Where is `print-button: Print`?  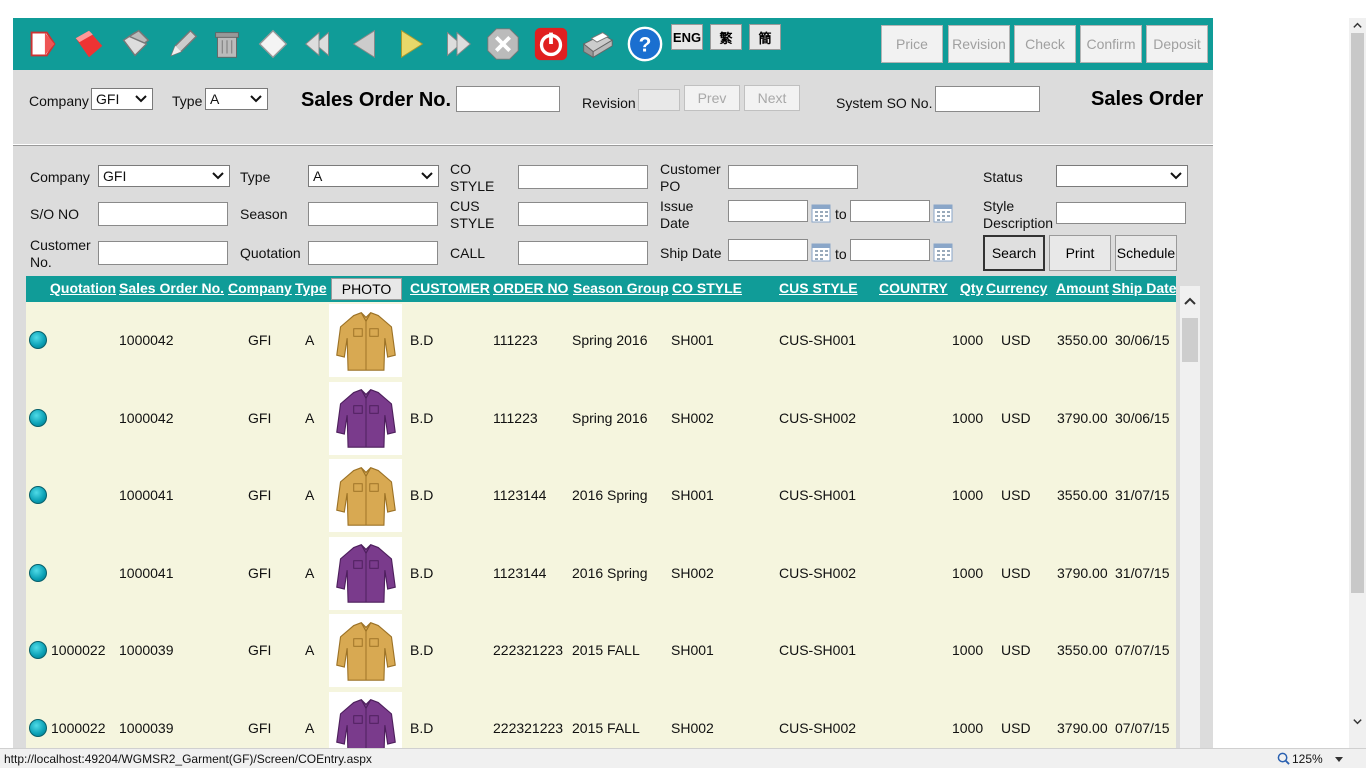 print-button: Print is located at coordinates (1080, 253).